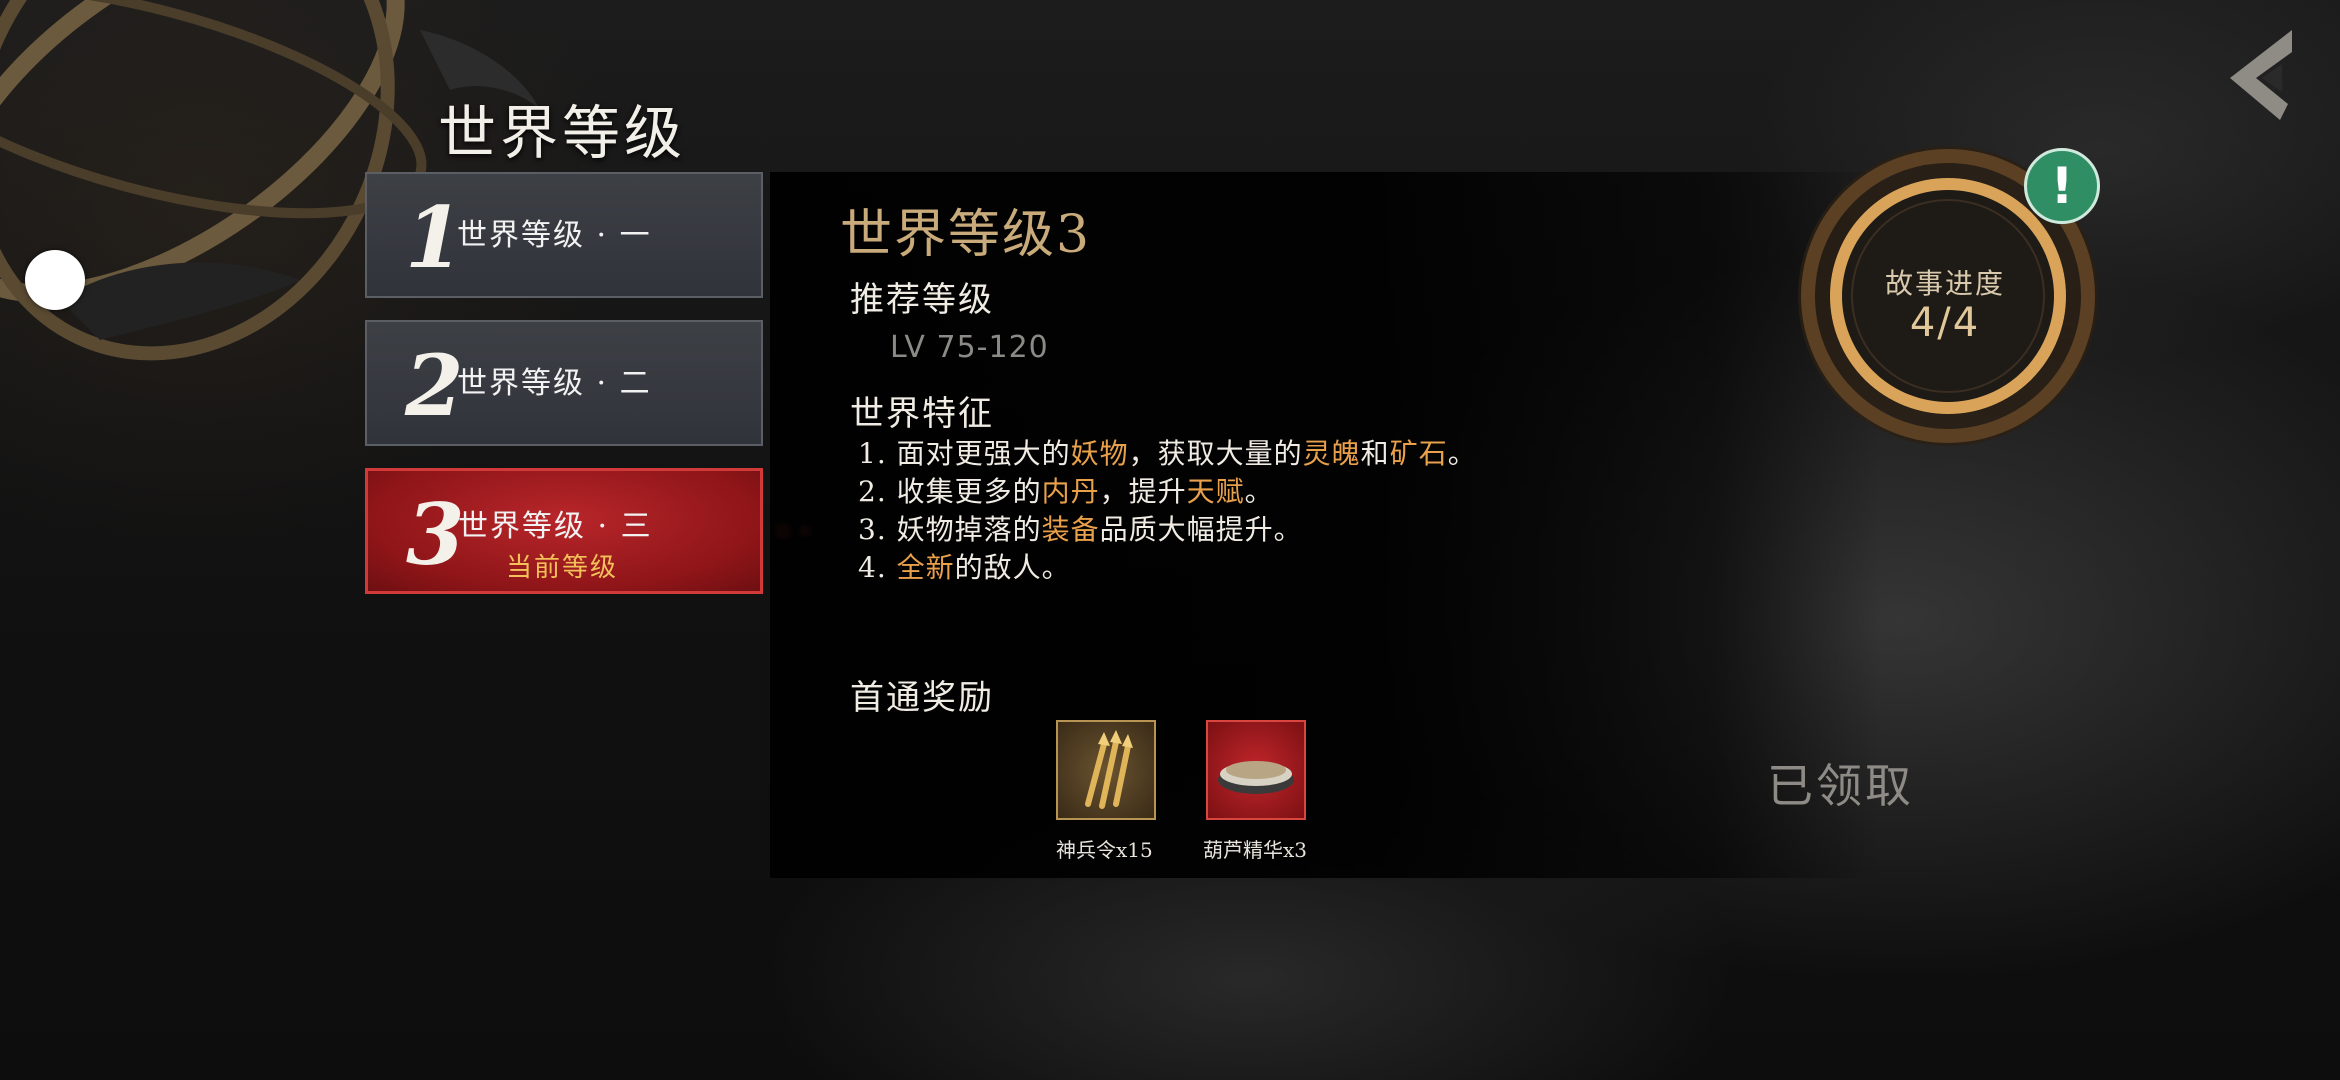  I want to click on alert-icon: !, so click(2062, 186).